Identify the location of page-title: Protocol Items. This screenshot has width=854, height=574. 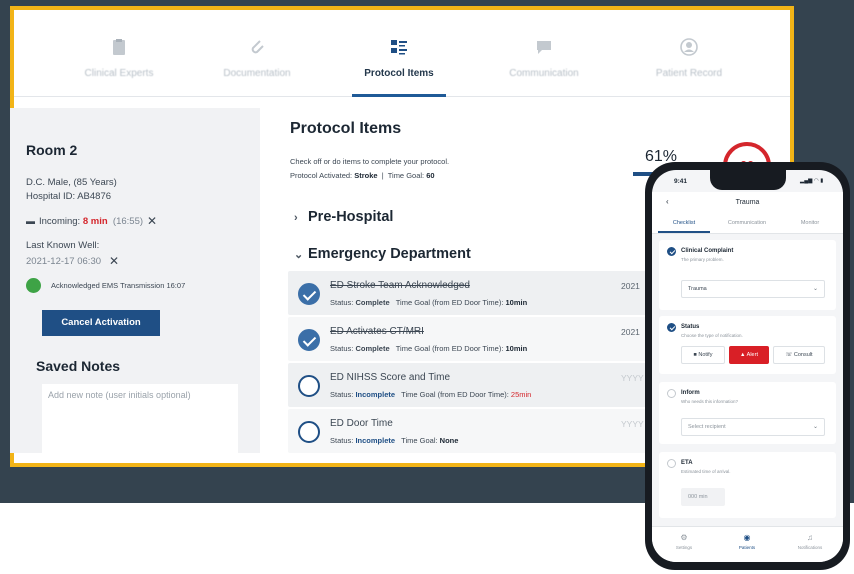
(346, 128).